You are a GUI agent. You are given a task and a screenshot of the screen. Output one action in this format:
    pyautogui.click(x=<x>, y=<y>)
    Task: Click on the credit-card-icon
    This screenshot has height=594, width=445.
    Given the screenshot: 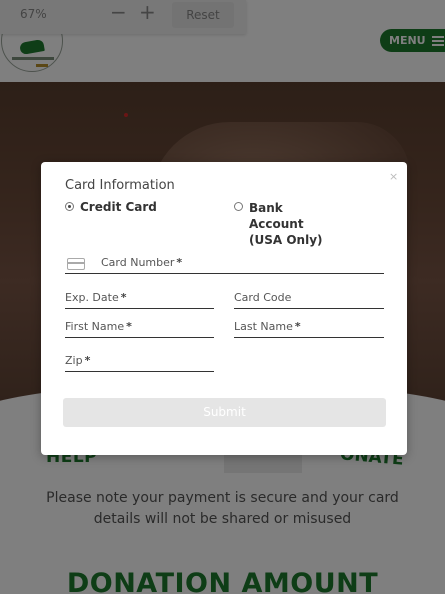 What is the action you would take?
    pyautogui.click(x=76, y=264)
    